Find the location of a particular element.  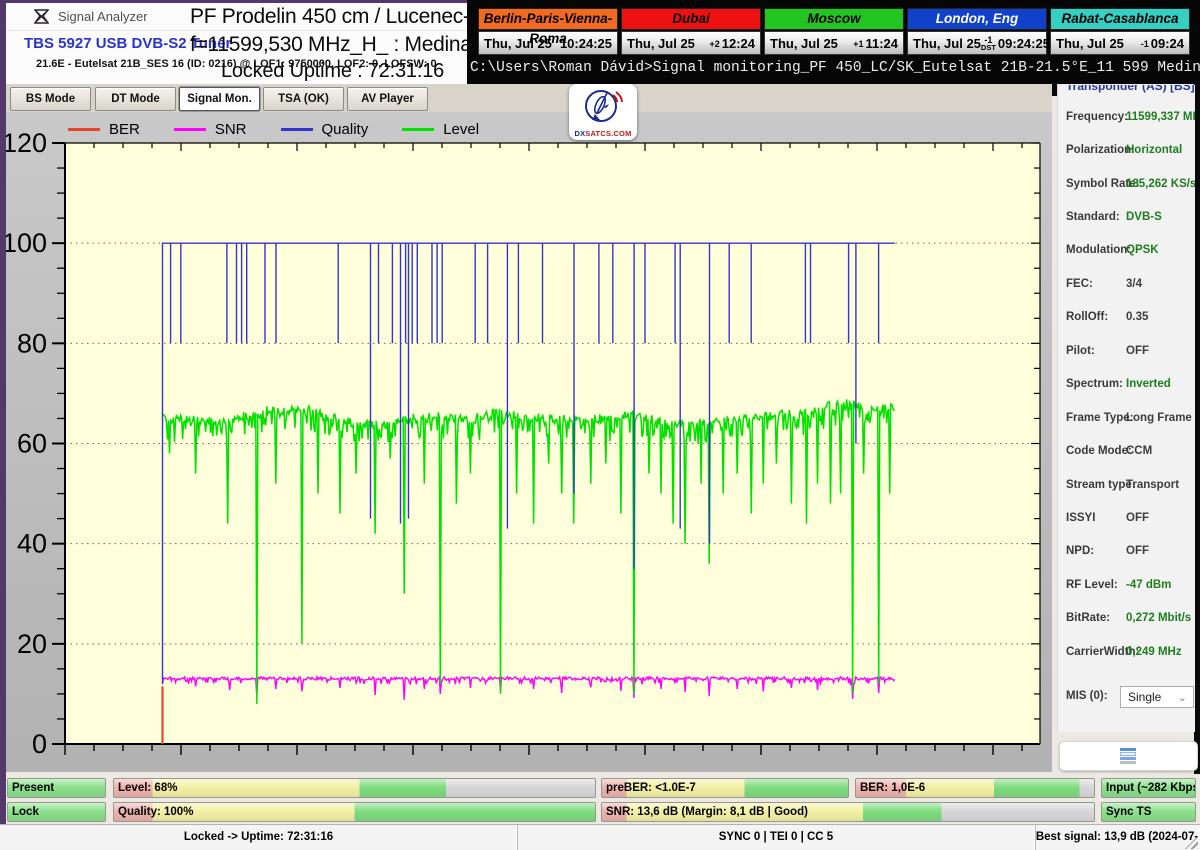

param-row-mis: MIS (0): Single ⌄ is located at coordinates (1130, 700).